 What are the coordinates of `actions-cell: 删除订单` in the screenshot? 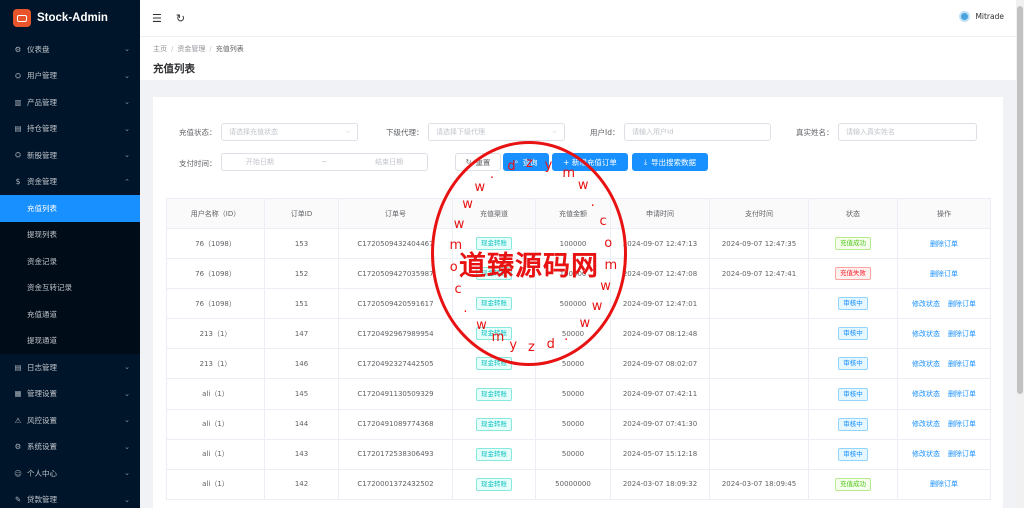 It's located at (944, 274).